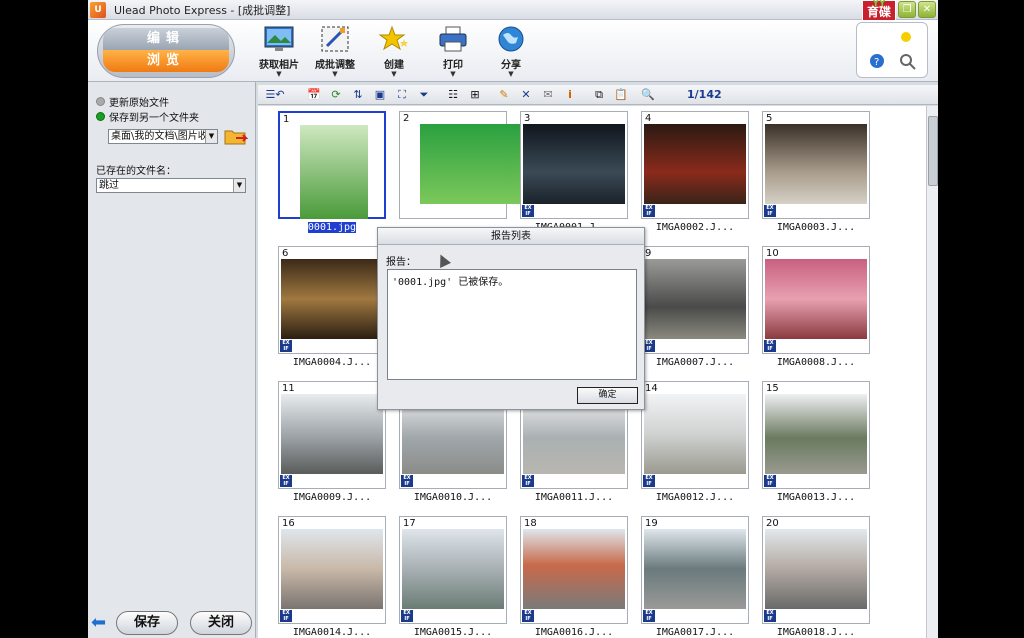 The width and height of the screenshot is (1024, 638). I want to click on vertical-scrollbar, so click(932, 372).